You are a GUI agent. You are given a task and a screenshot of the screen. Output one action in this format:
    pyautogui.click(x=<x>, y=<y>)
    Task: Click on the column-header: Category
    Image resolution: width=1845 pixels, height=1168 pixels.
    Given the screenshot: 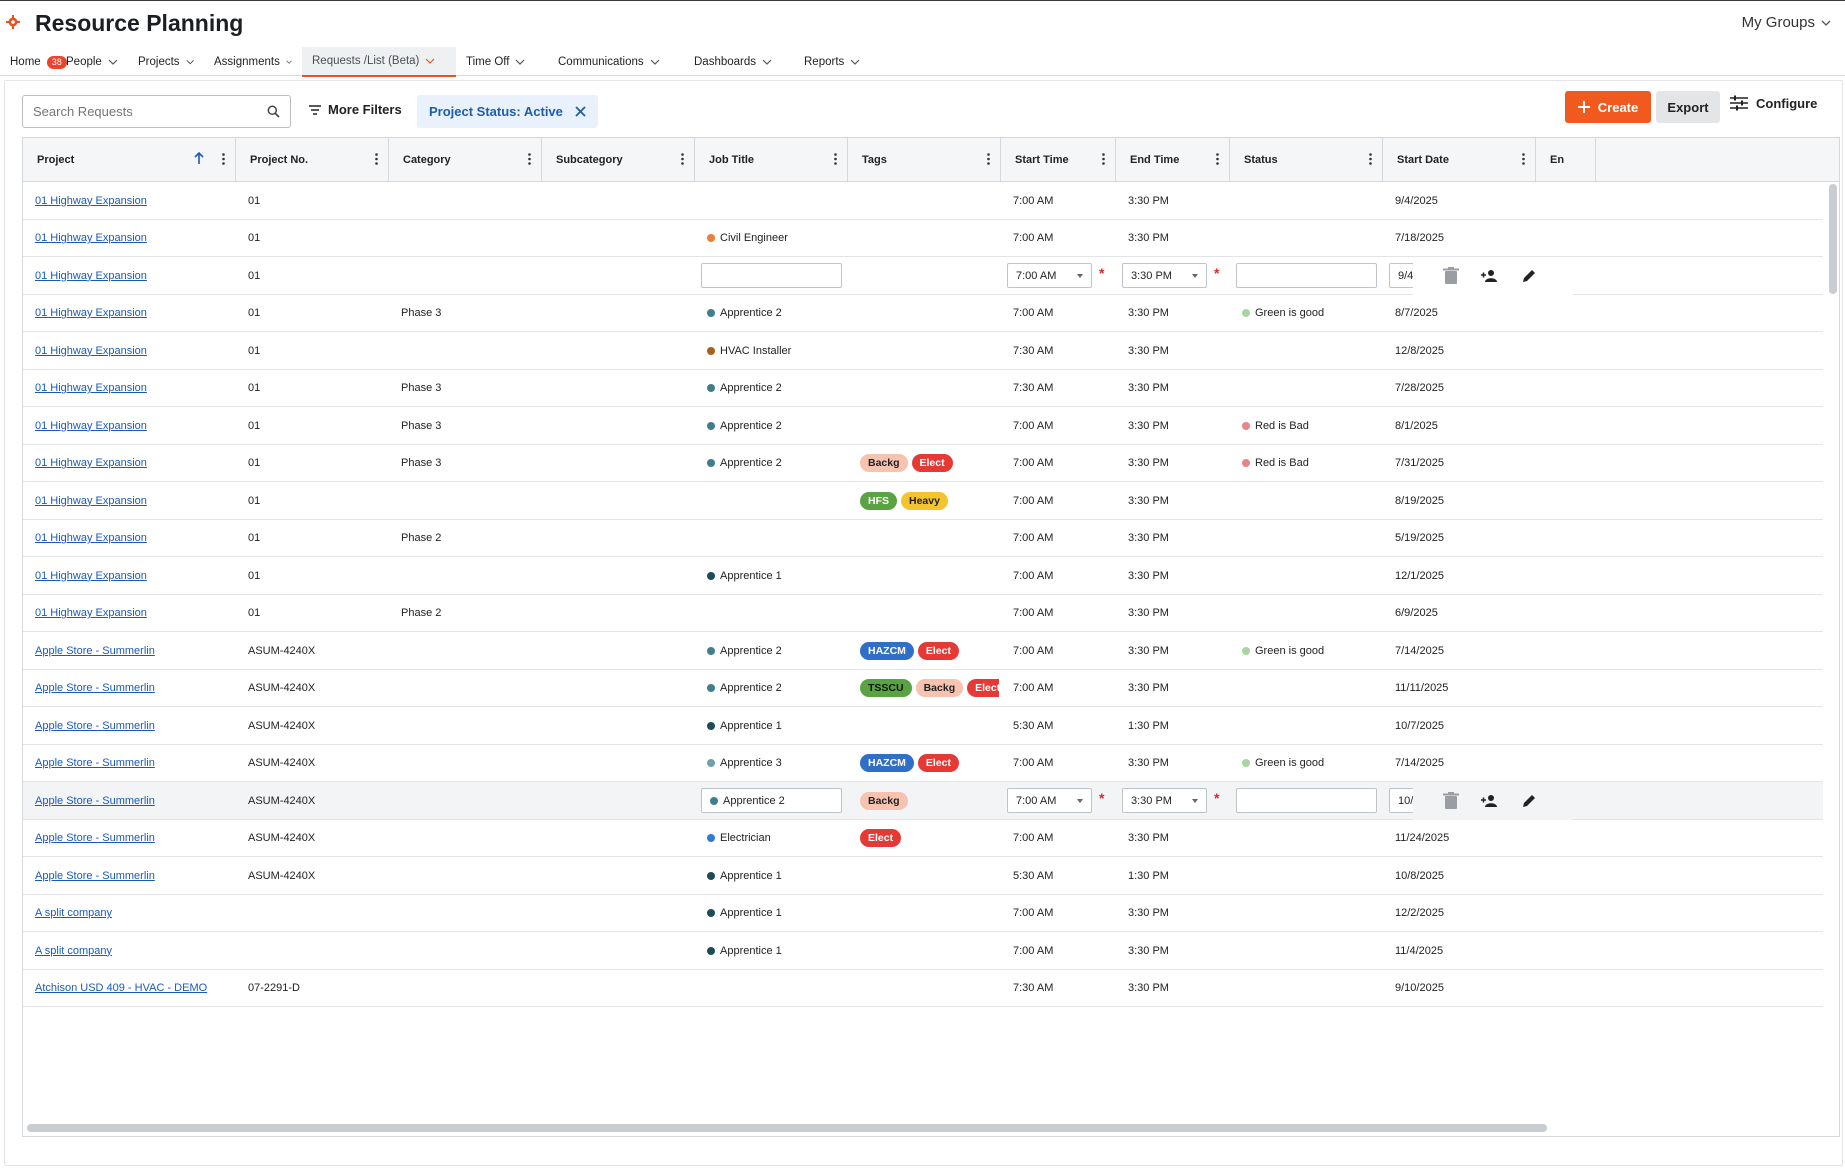 What is the action you would take?
    pyautogui.click(x=465, y=160)
    